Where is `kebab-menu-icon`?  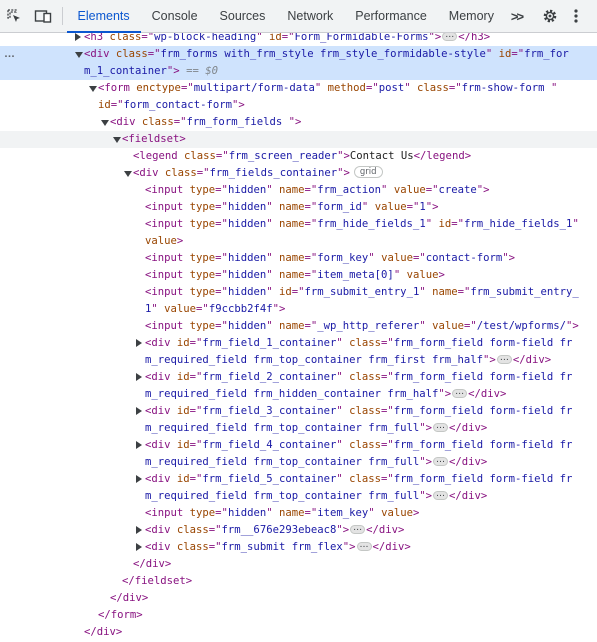 kebab-menu-icon is located at coordinates (576, 16).